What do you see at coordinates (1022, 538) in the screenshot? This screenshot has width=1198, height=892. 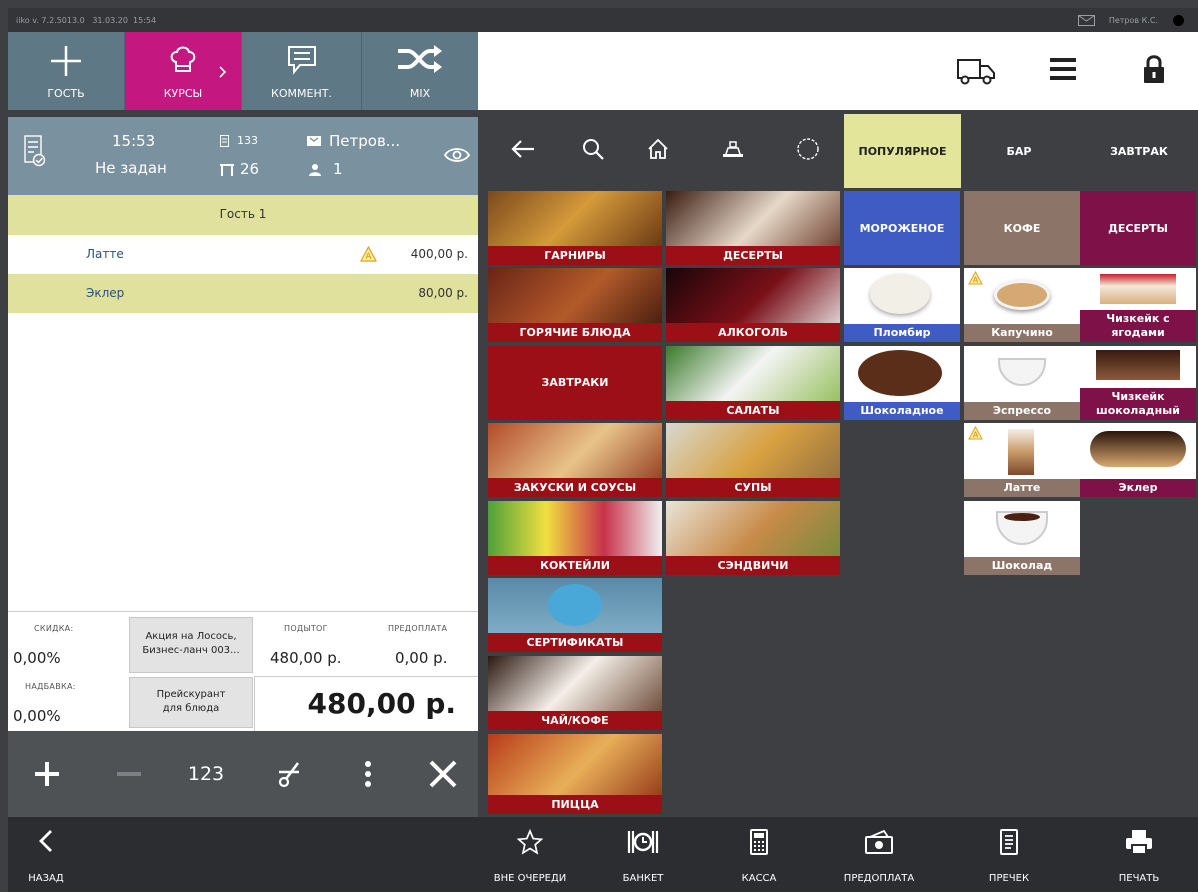 I see `product-tile: Шоколад` at bounding box center [1022, 538].